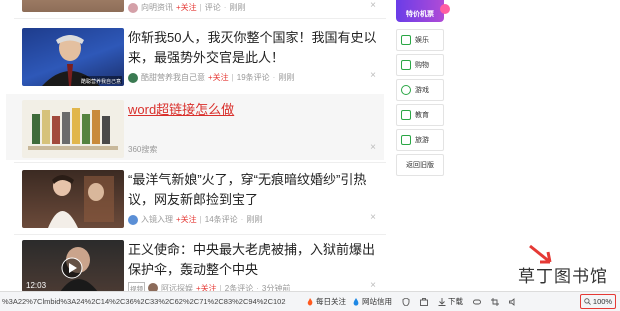 The height and width of the screenshot is (311, 620). I want to click on sidebar-item-label: 购物, so click(422, 65).